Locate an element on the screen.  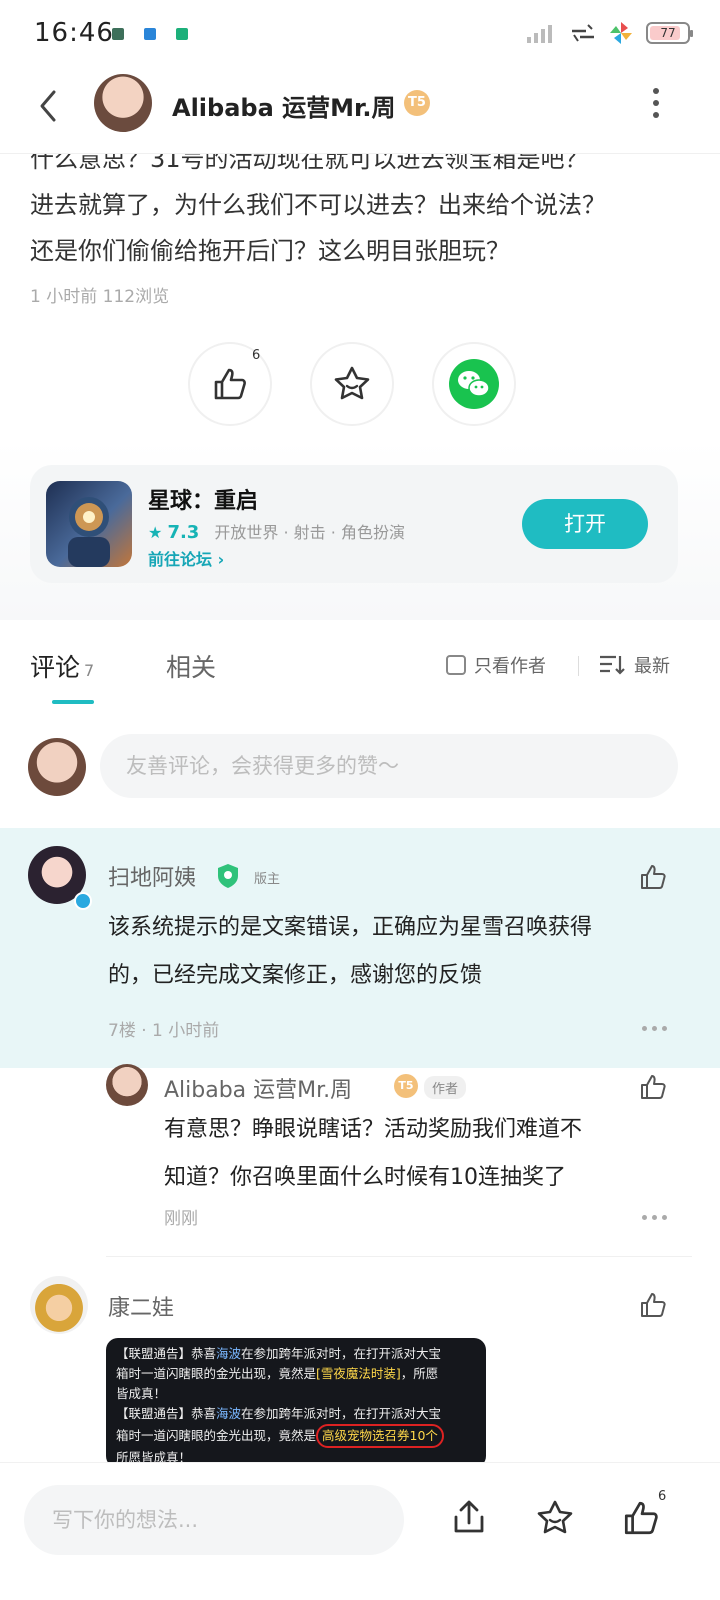
game-card: 星球：重启 ★ 7.3 开放世界 · 射击 · 角色扮演 前往论坛 › 打开 is located at coordinates (354, 524).